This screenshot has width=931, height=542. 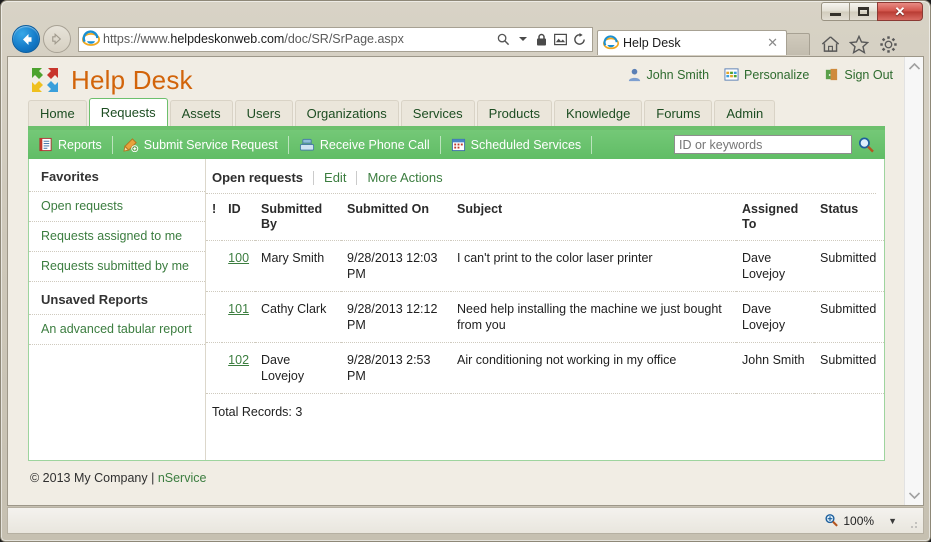 What do you see at coordinates (137, 39) in the screenshot?
I see `url-prefix: https://www.` at bounding box center [137, 39].